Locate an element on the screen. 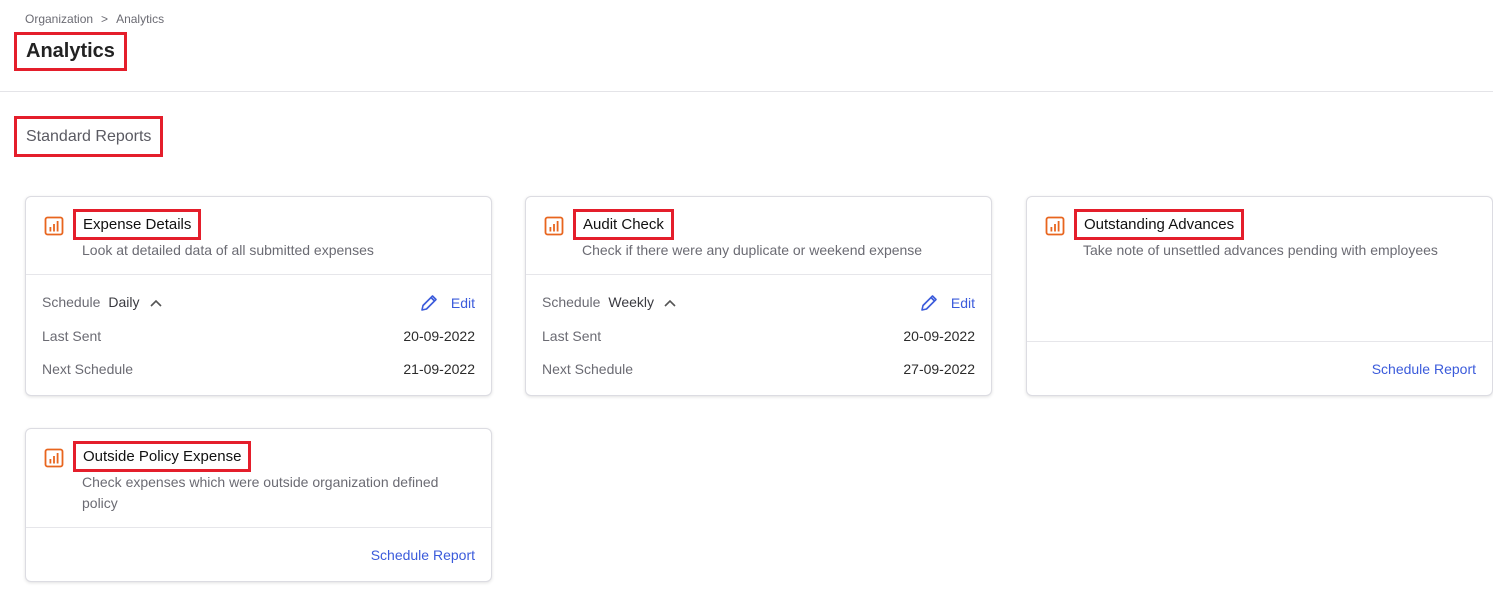 The image size is (1493, 598). schedule-row: Schedule Daily is located at coordinates (102, 302).